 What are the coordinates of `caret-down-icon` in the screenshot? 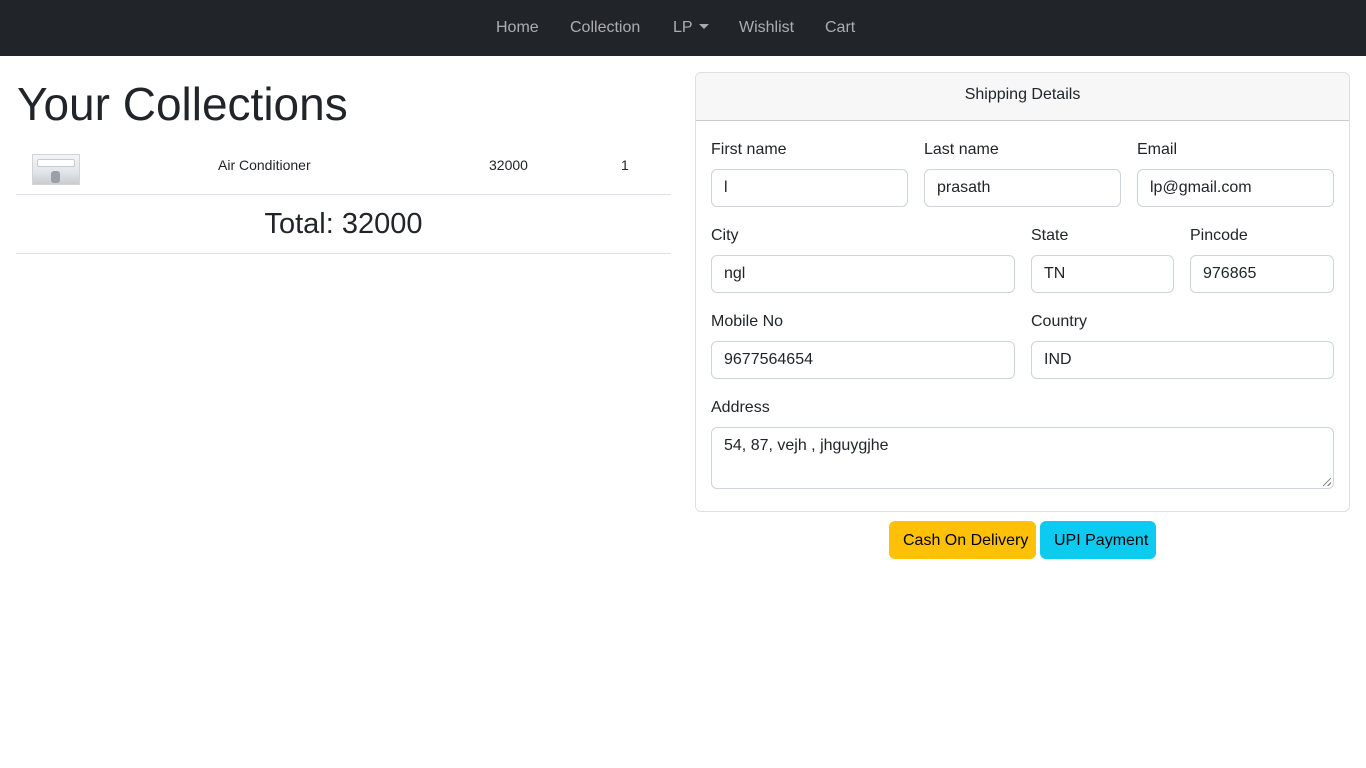 It's located at (703, 26).